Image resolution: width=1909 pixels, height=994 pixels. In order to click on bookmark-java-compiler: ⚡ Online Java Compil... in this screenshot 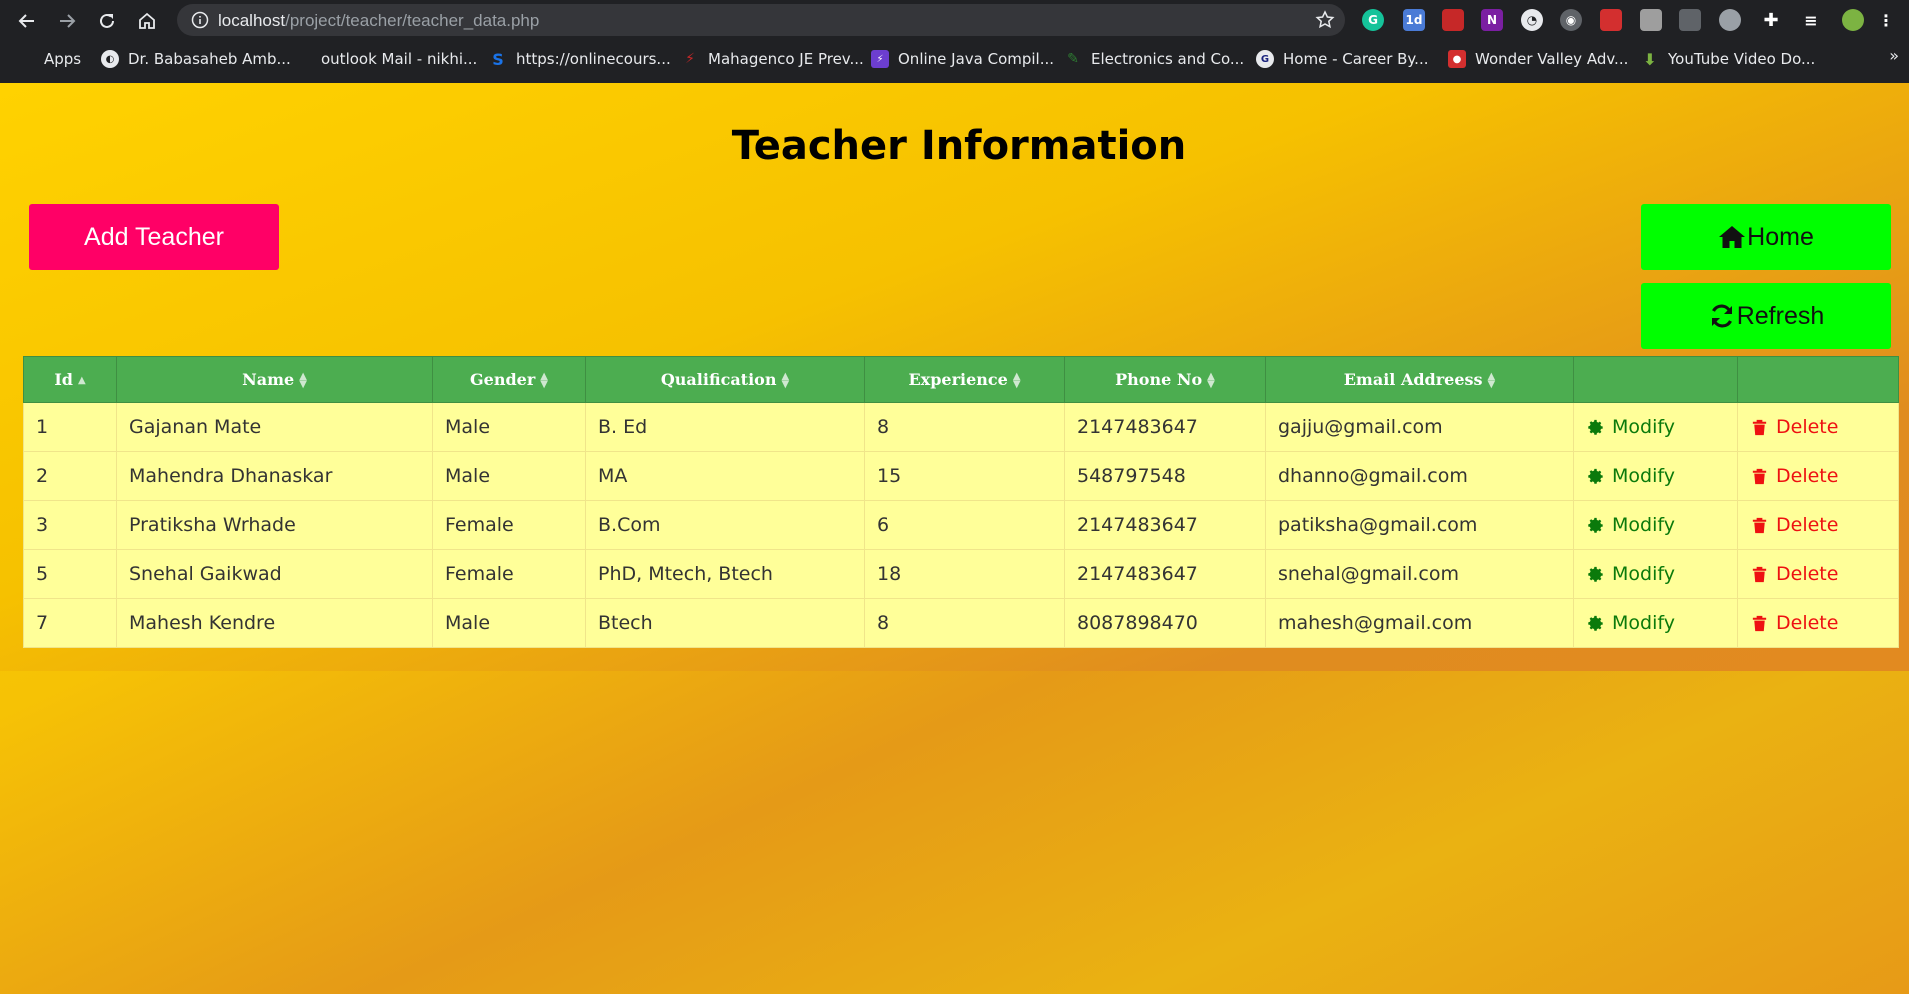, I will do `click(962, 59)`.